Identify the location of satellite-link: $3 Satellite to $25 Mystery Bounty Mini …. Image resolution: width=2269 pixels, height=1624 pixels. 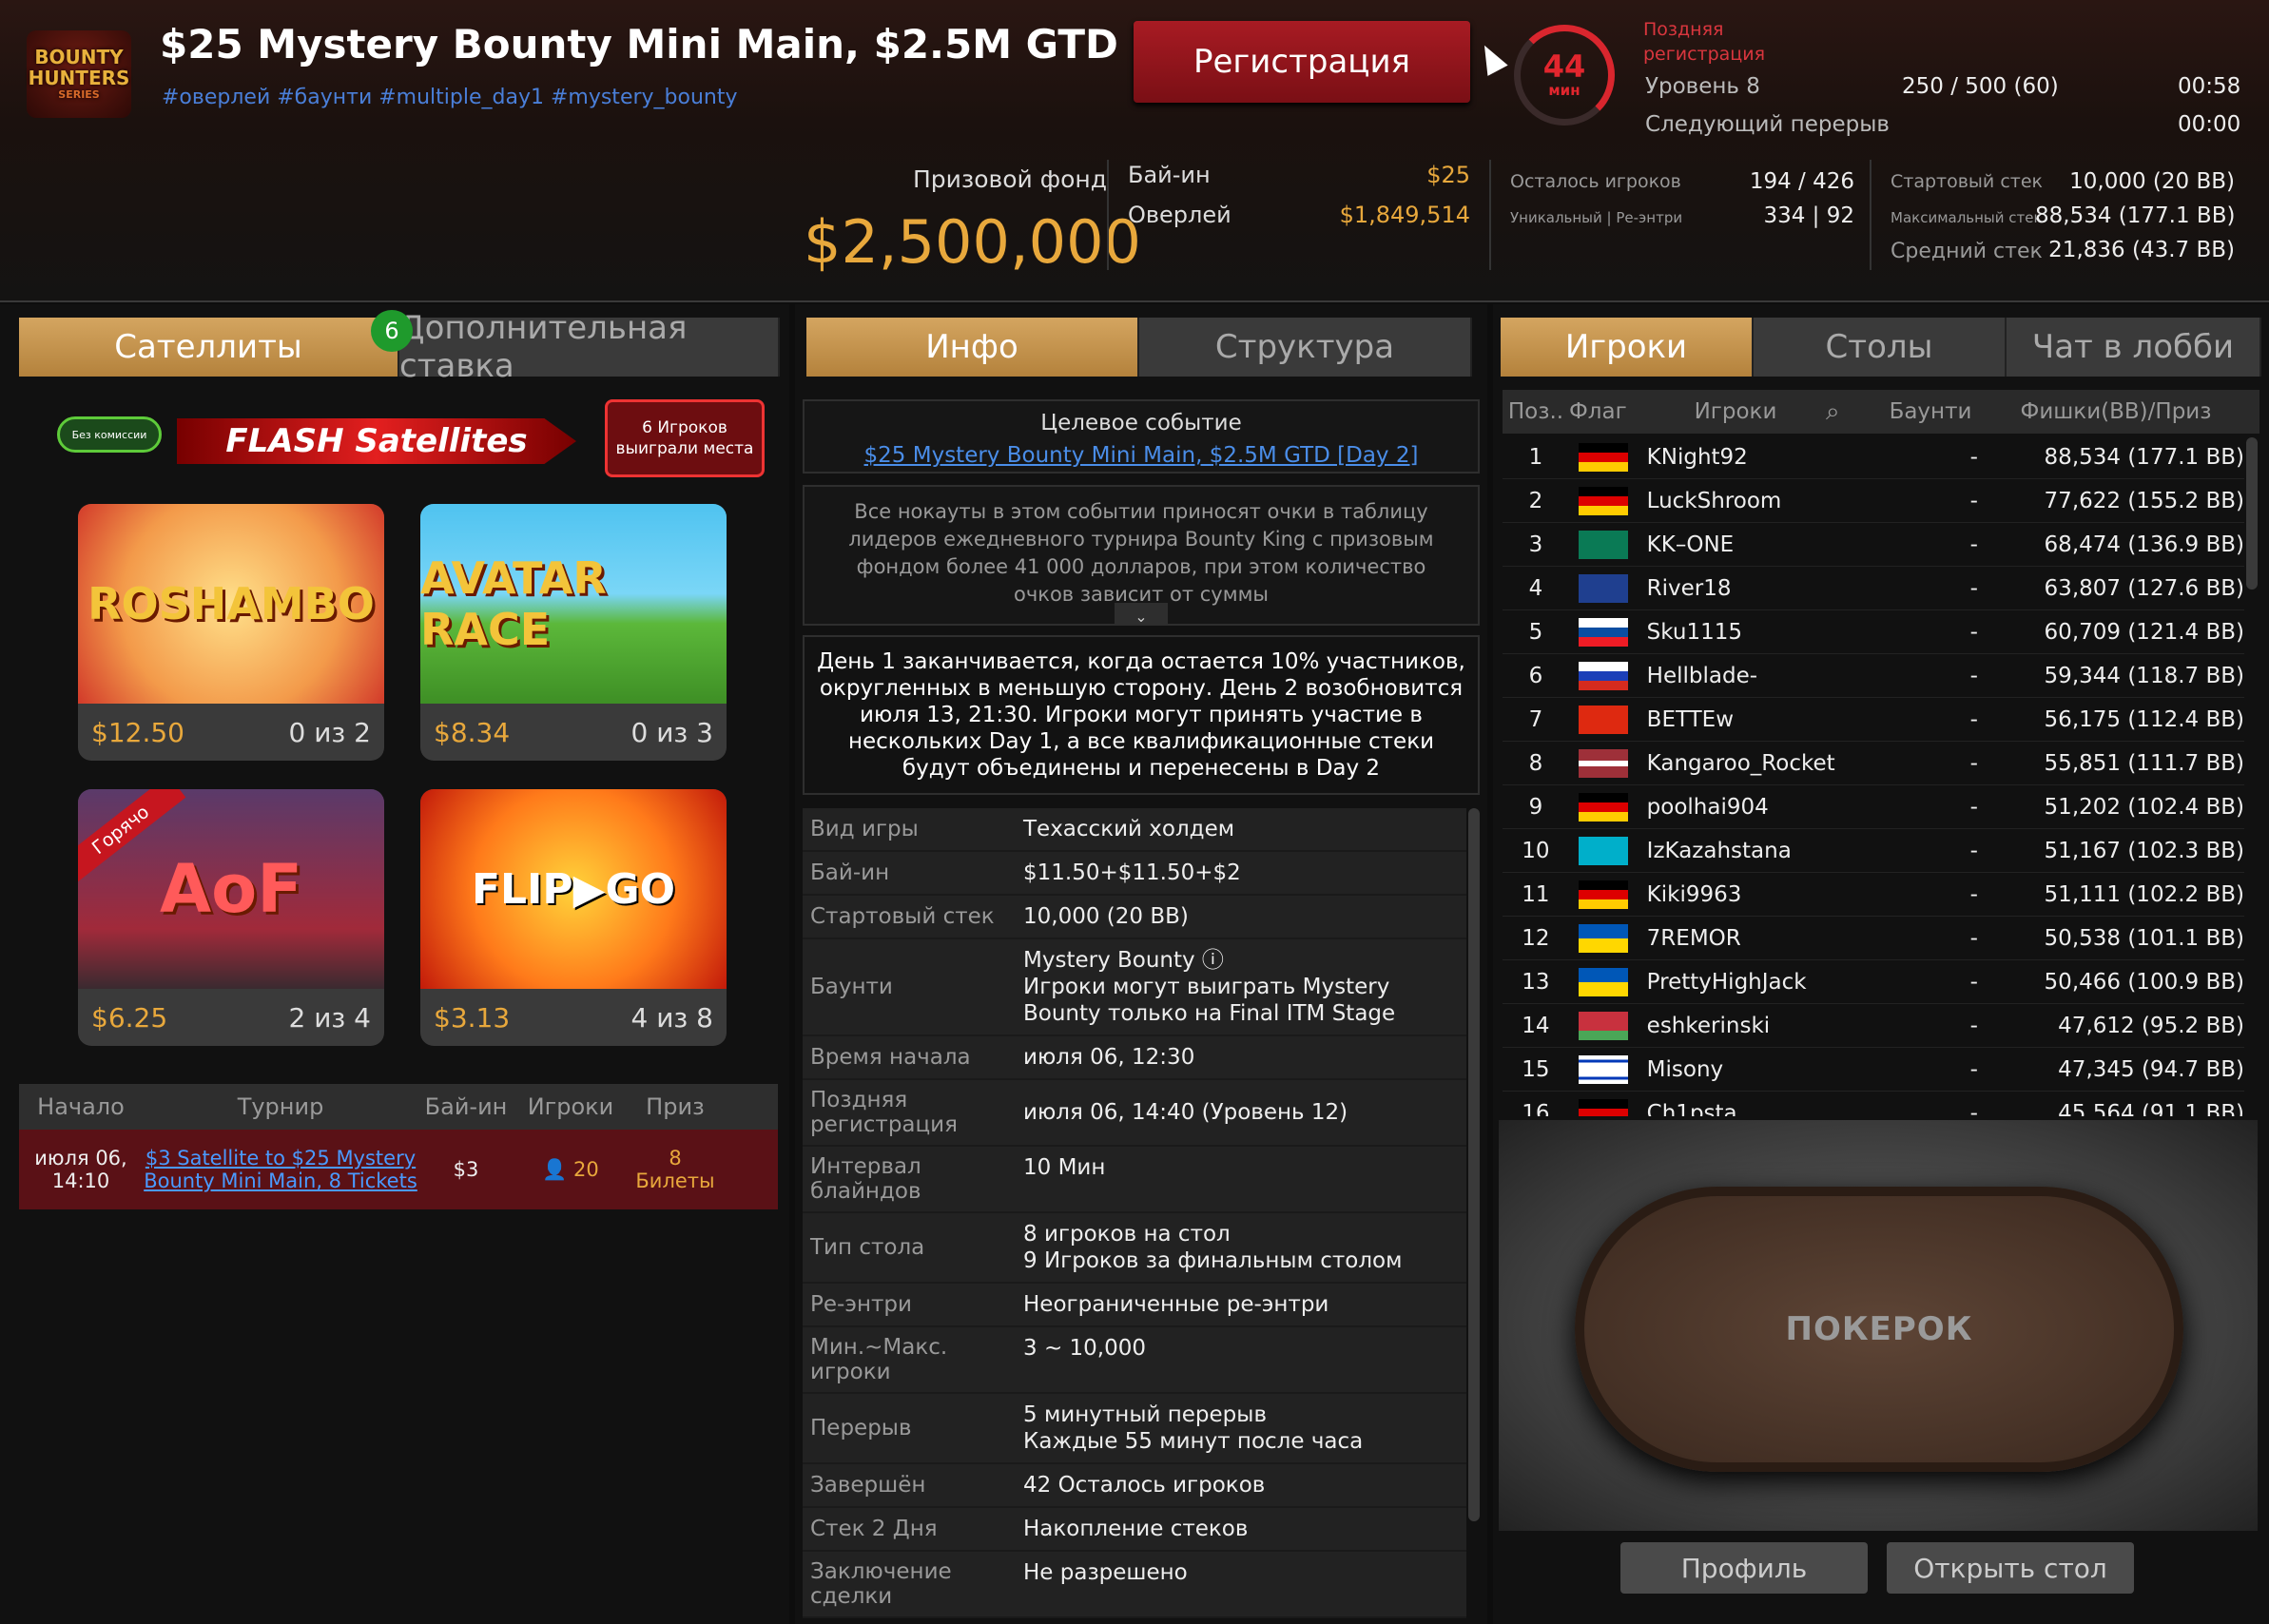
(280, 1169).